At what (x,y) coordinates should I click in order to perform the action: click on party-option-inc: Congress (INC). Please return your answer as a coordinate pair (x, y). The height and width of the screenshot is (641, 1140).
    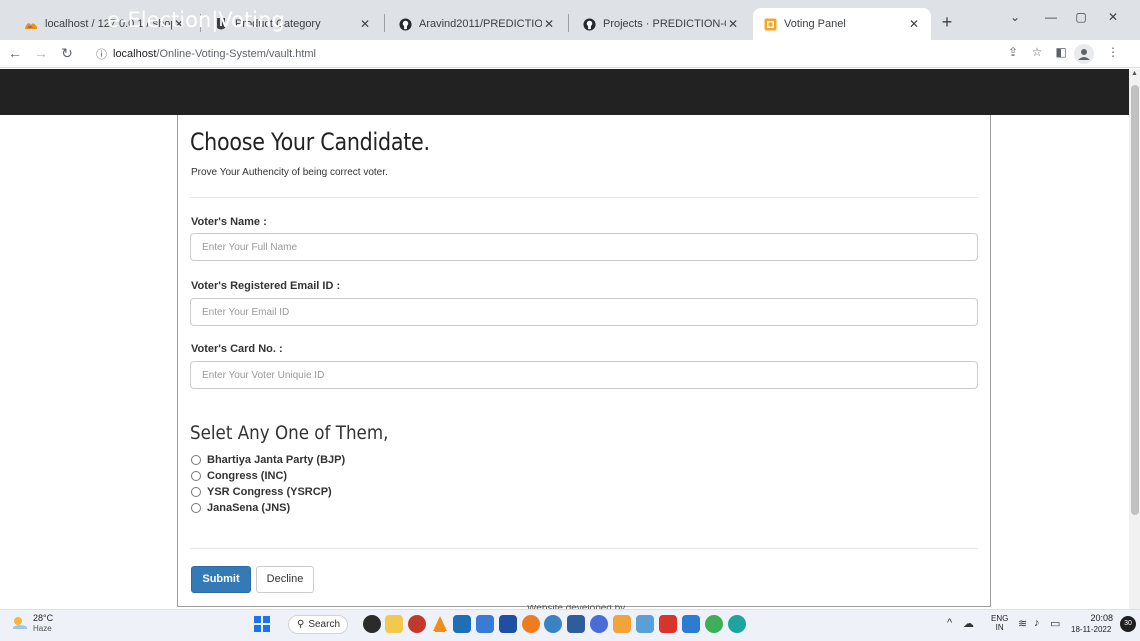
    Looking at the image, I should click on (239, 476).